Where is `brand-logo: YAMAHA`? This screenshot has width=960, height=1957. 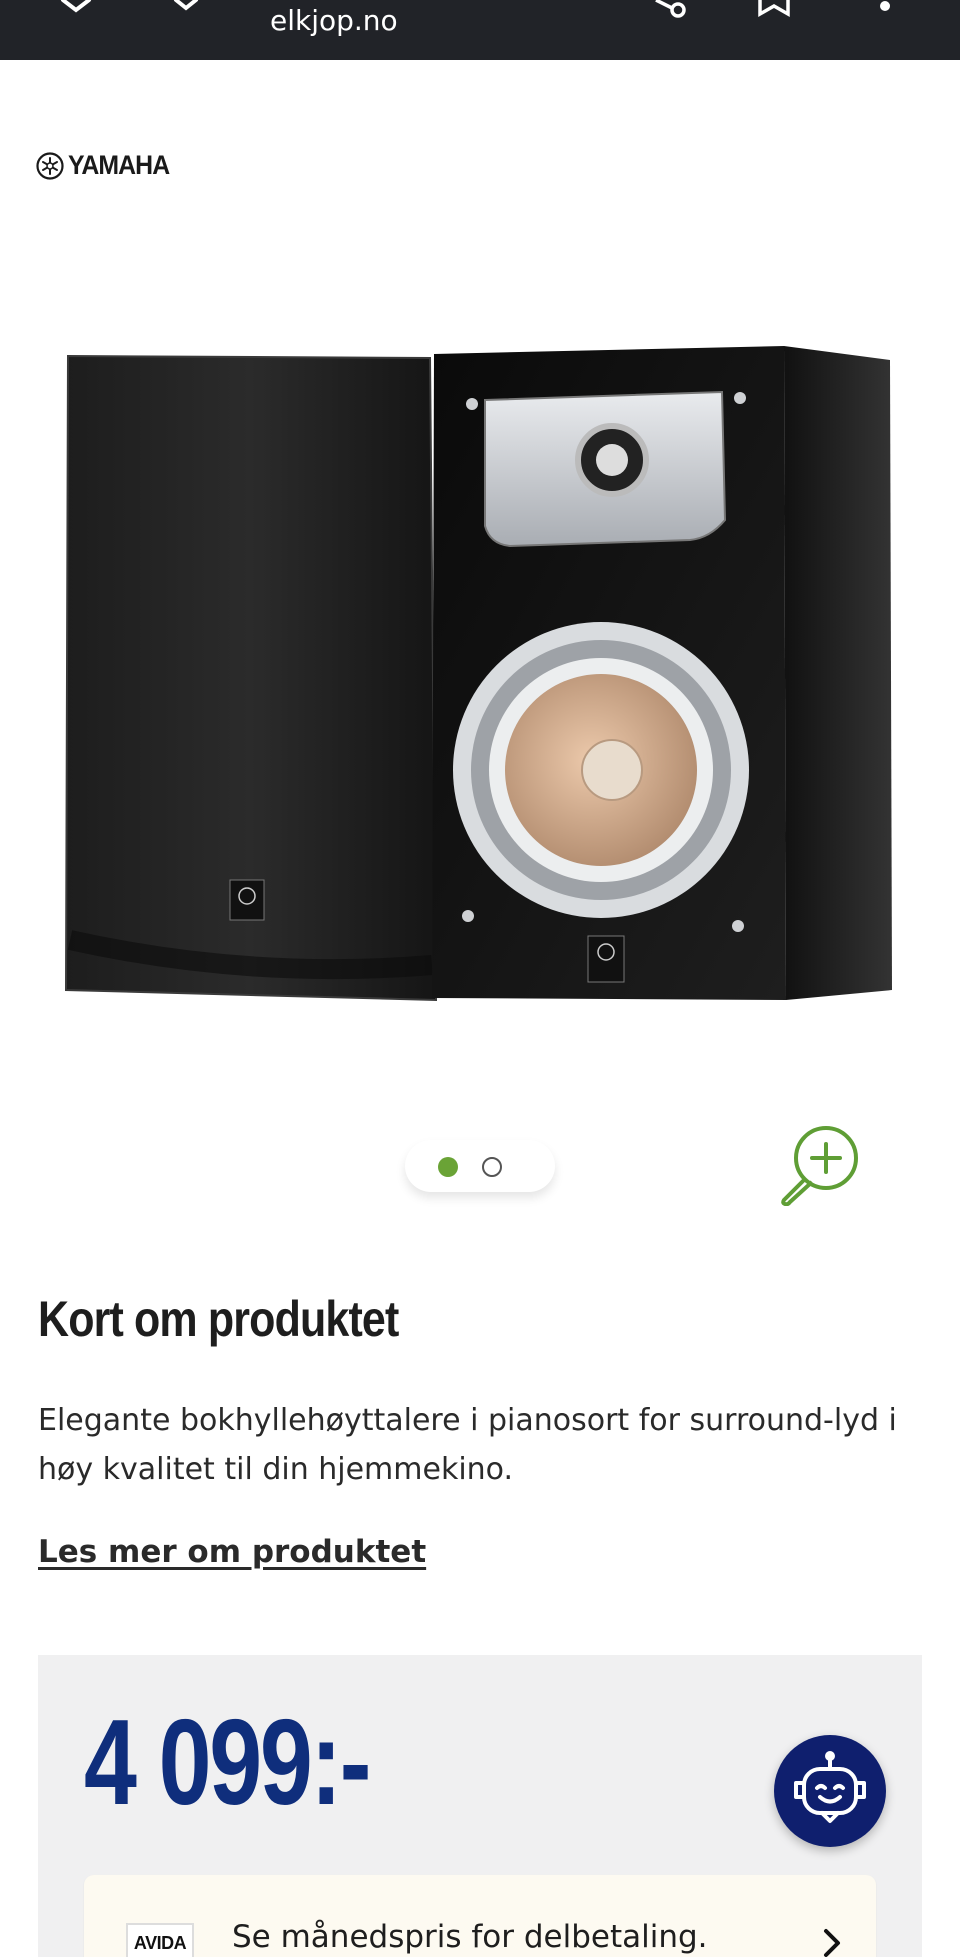
brand-logo: YAMAHA is located at coordinates (107, 165).